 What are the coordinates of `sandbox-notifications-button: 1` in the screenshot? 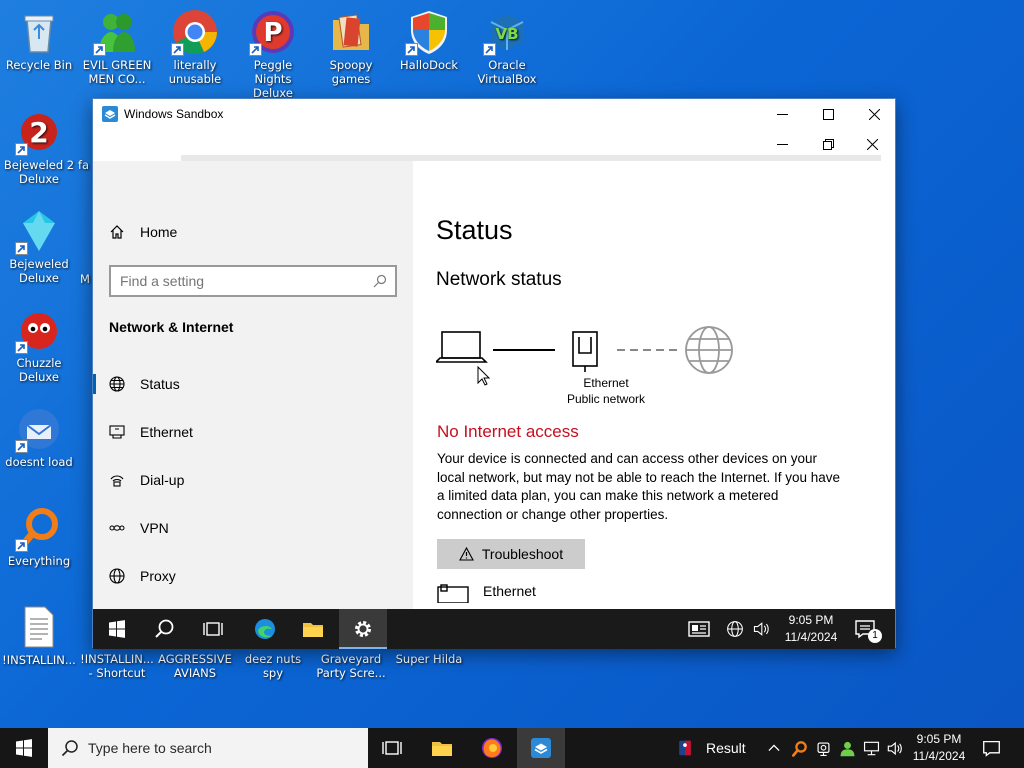 It's located at (865, 629).